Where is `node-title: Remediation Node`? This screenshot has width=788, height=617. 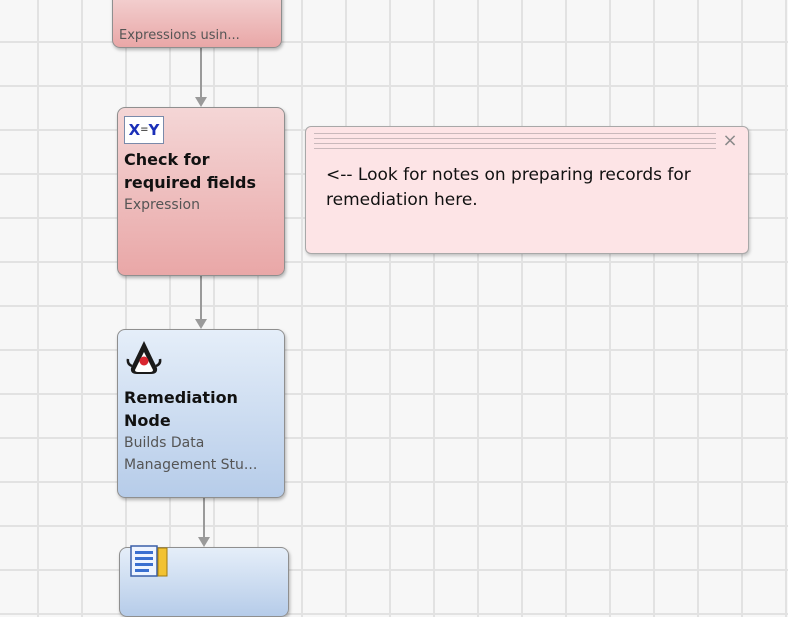
node-title: Remediation Node is located at coordinates (181, 409).